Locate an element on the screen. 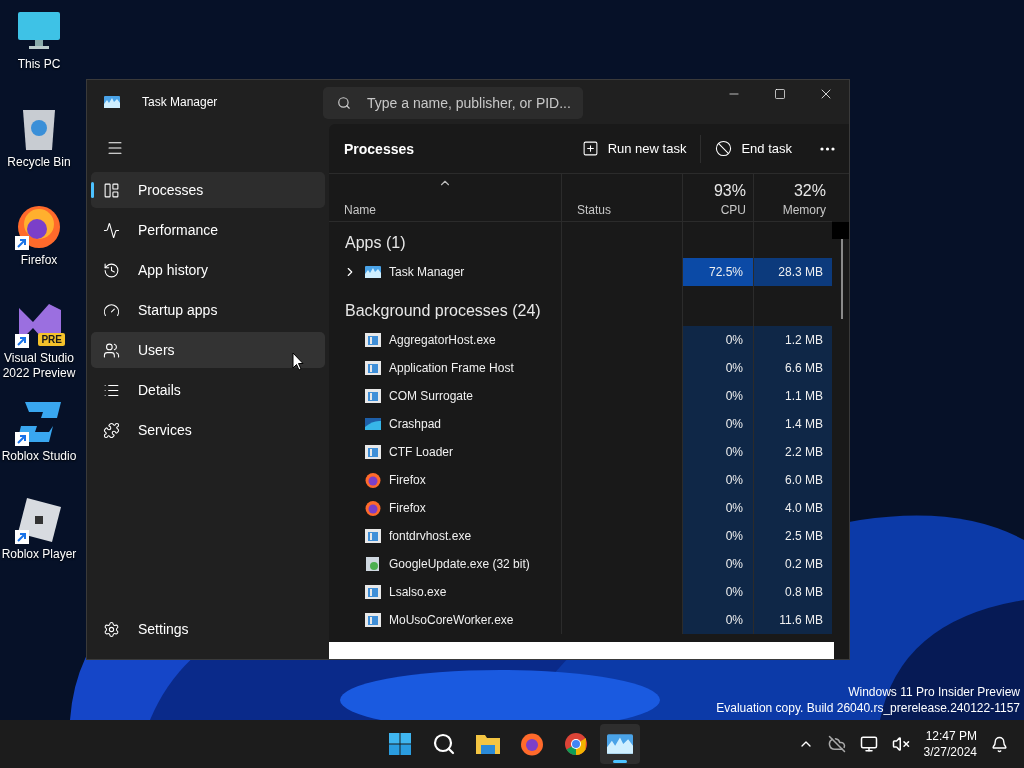 The image size is (1024, 768). installer-icon is located at coordinates (373, 564).